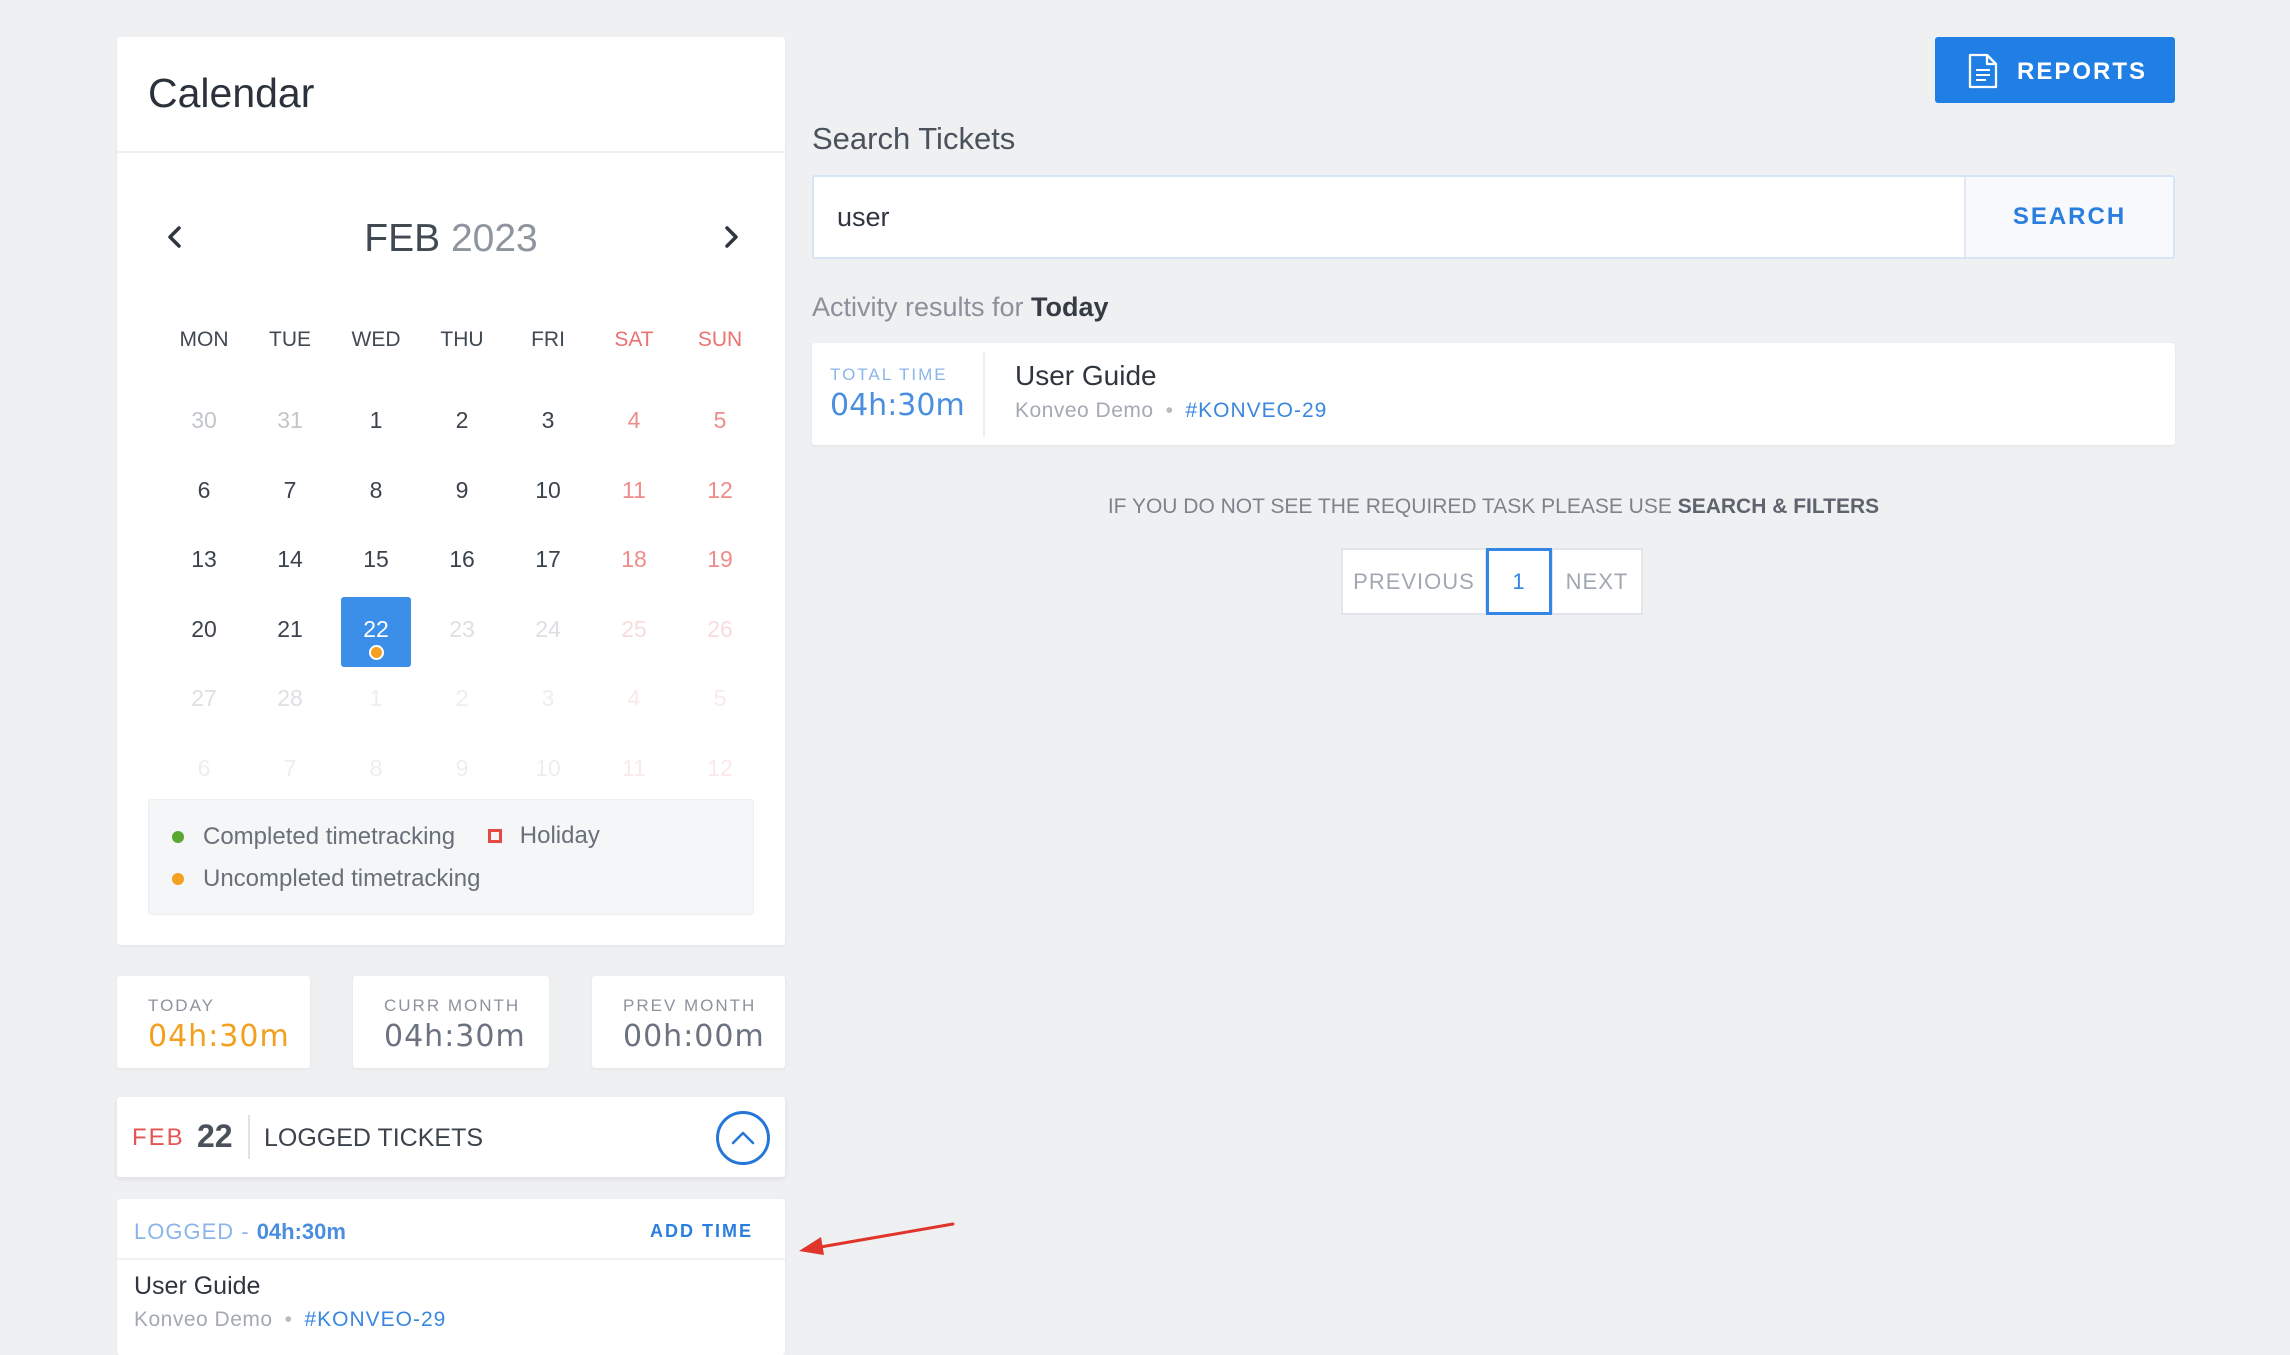  What do you see at coordinates (376, 420) in the screenshot?
I see `day-number: 1` at bounding box center [376, 420].